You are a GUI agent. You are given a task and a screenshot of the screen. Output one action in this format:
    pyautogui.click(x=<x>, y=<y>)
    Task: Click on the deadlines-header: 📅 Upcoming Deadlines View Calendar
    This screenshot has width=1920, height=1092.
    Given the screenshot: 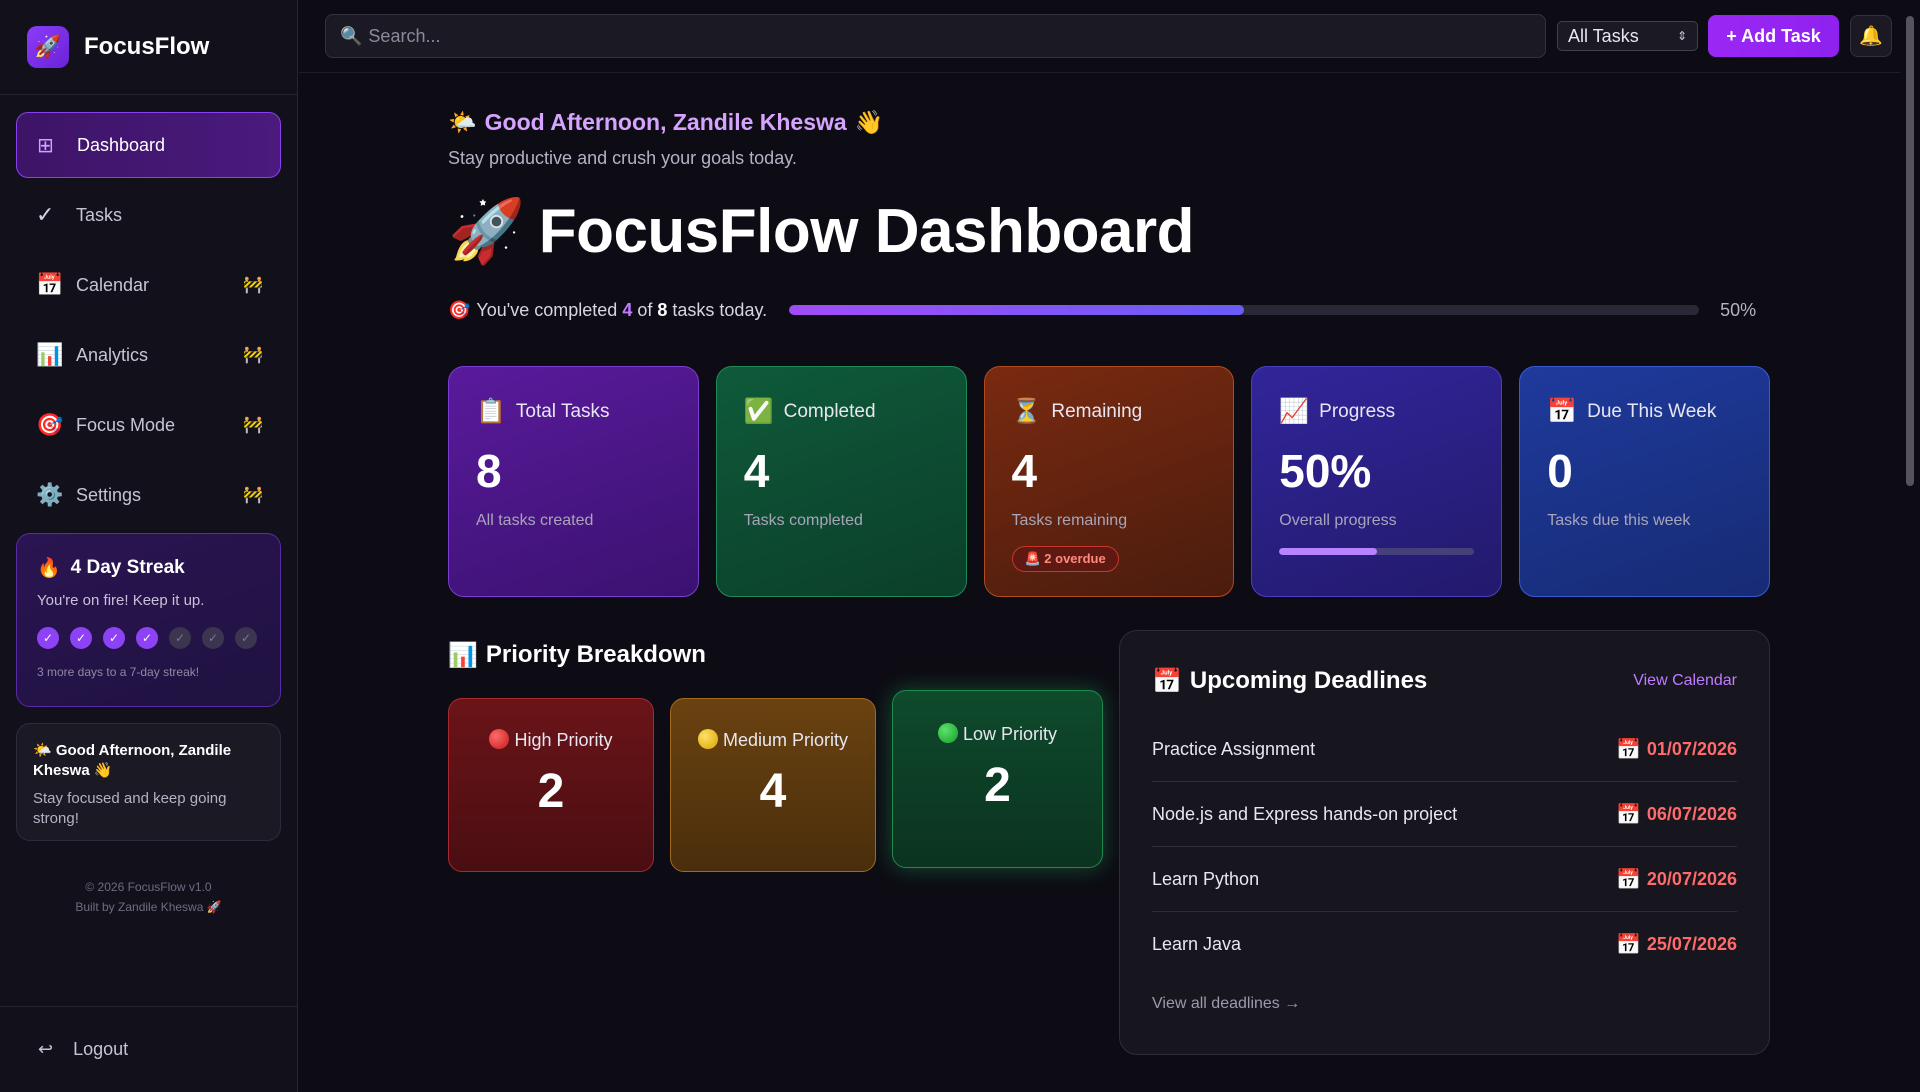 What is the action you would take?
    pyautogui.click(x=1444, y=681)
    